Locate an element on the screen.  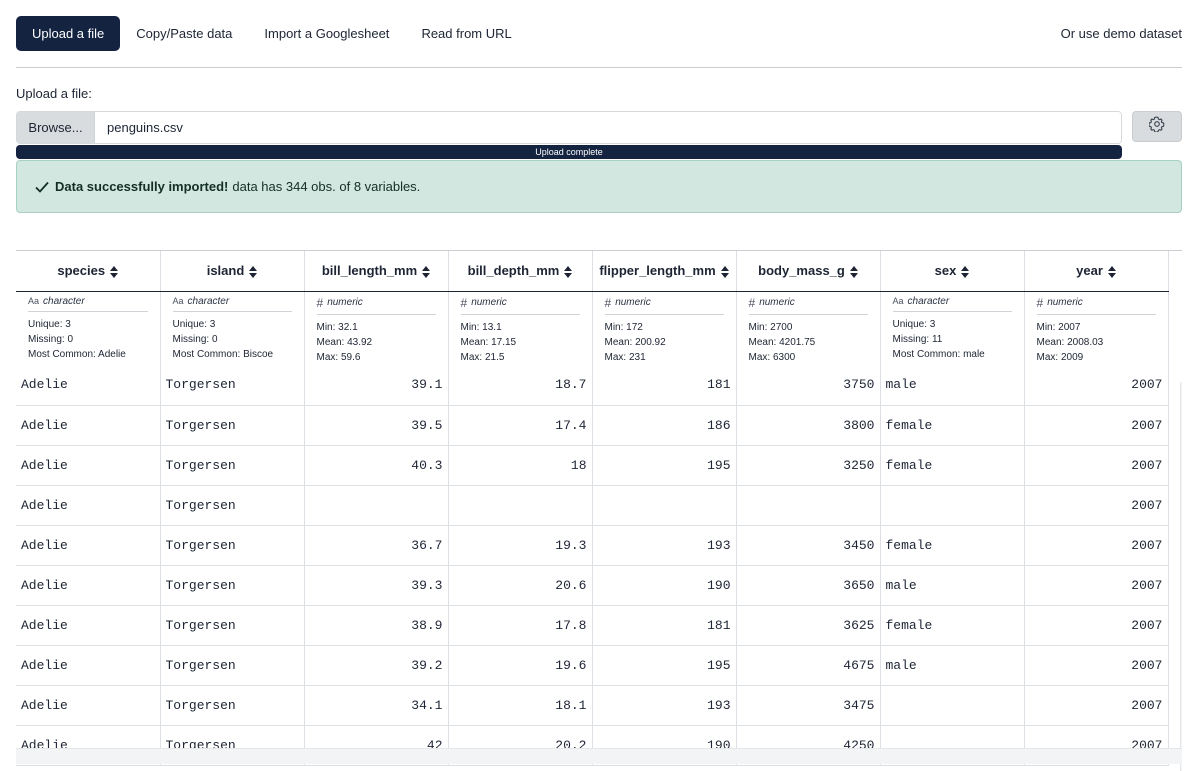
cell-bill-depth-mm: 17.4 is located at coordinates (520, 425).